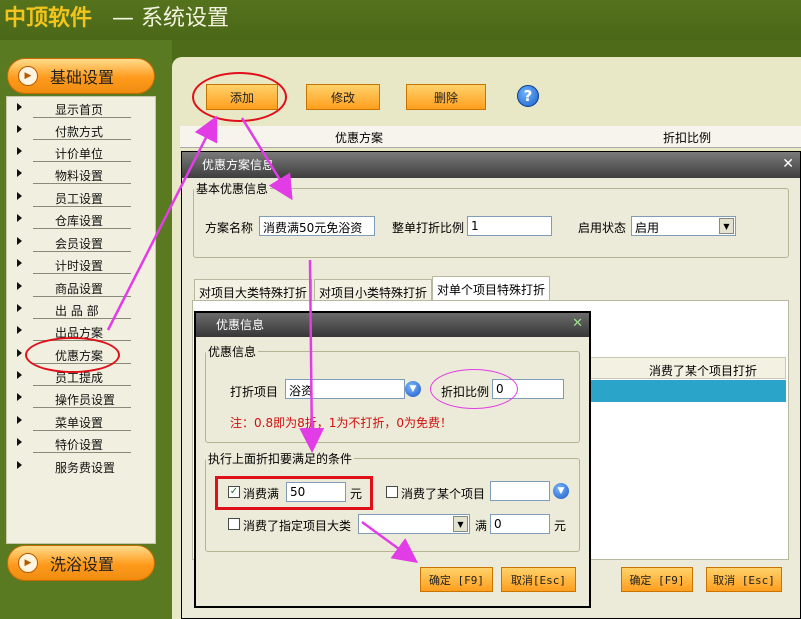 This screenshot has width=801, height=619. I want to click on ratio-input: 1, so click(509, 226).